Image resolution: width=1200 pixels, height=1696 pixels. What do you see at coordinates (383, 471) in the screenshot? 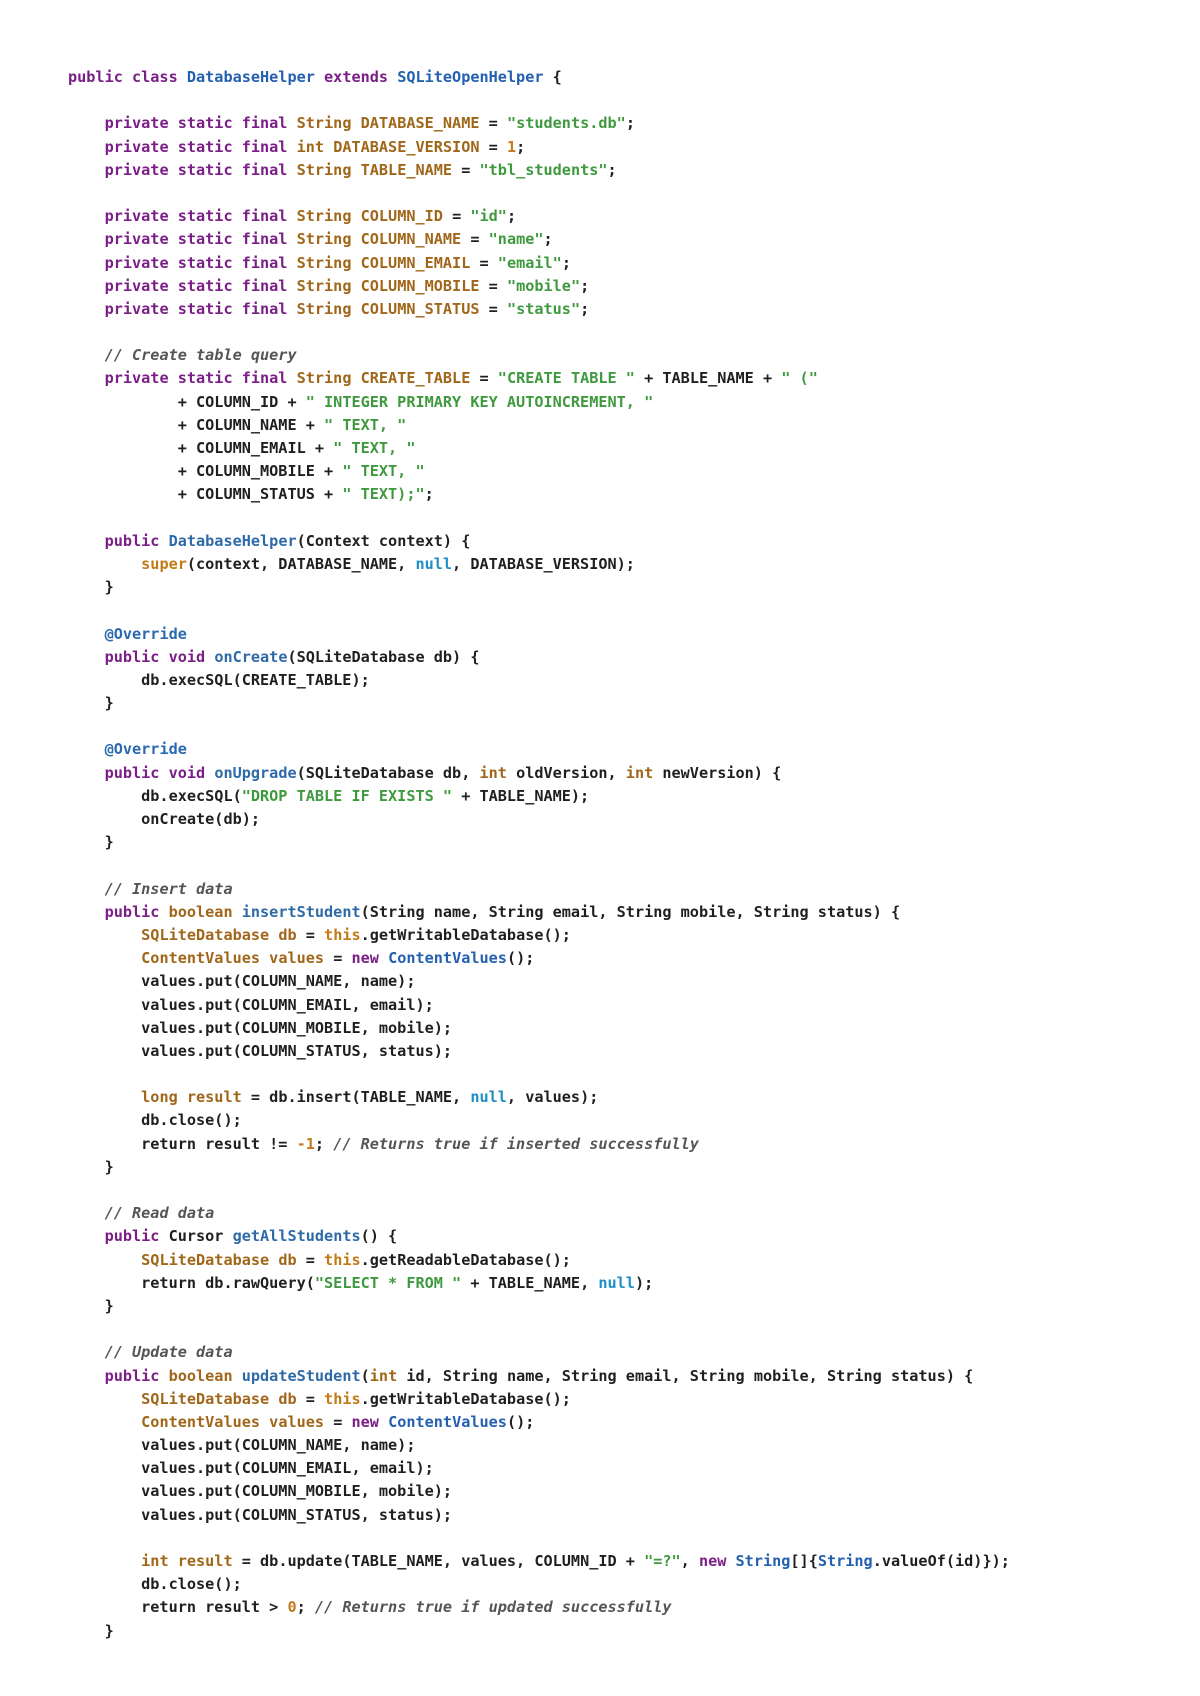
I see `code-token-string: " TEXT, "` at bounding box center [383, 471].